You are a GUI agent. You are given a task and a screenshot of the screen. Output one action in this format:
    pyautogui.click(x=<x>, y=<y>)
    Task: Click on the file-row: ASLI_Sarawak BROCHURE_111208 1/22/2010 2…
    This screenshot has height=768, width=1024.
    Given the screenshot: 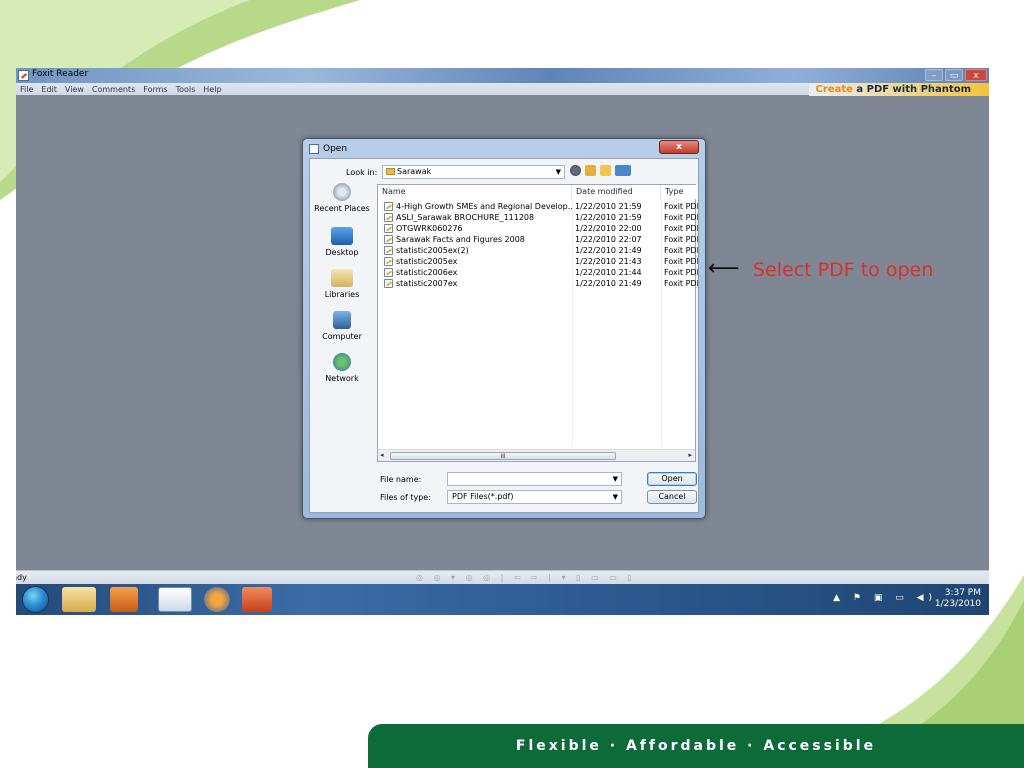 What is the action you would take?
    pyautogui.click(x=538, y=217)
    